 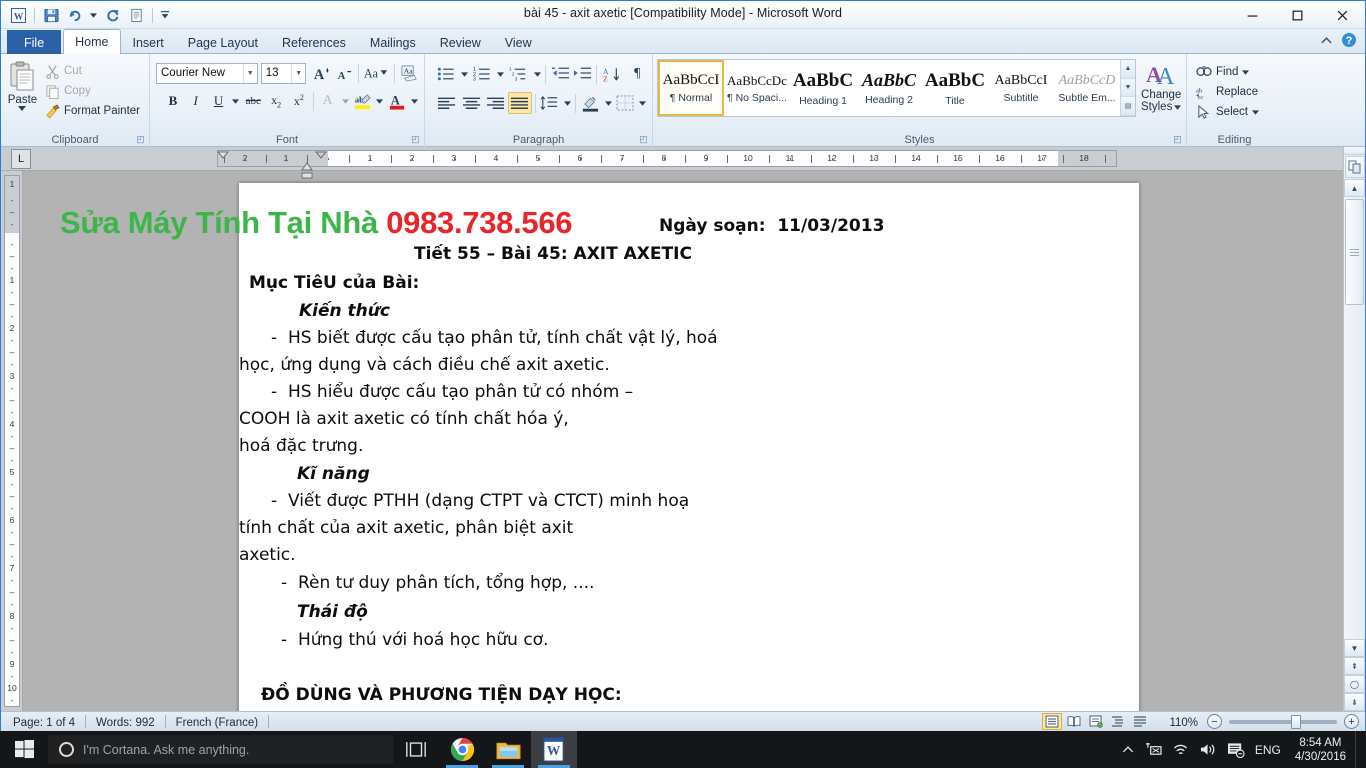 I want to click on zoom-slider-track, so click(x=1283, y=721).